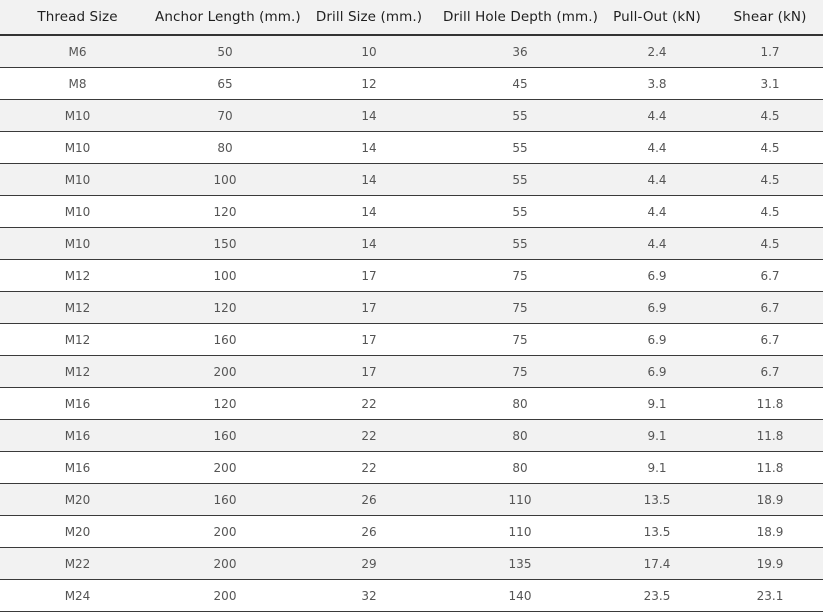  Describe the element at coordinates (770, 595) in the screenshot. I see `table-cell: 23.1` at that location.